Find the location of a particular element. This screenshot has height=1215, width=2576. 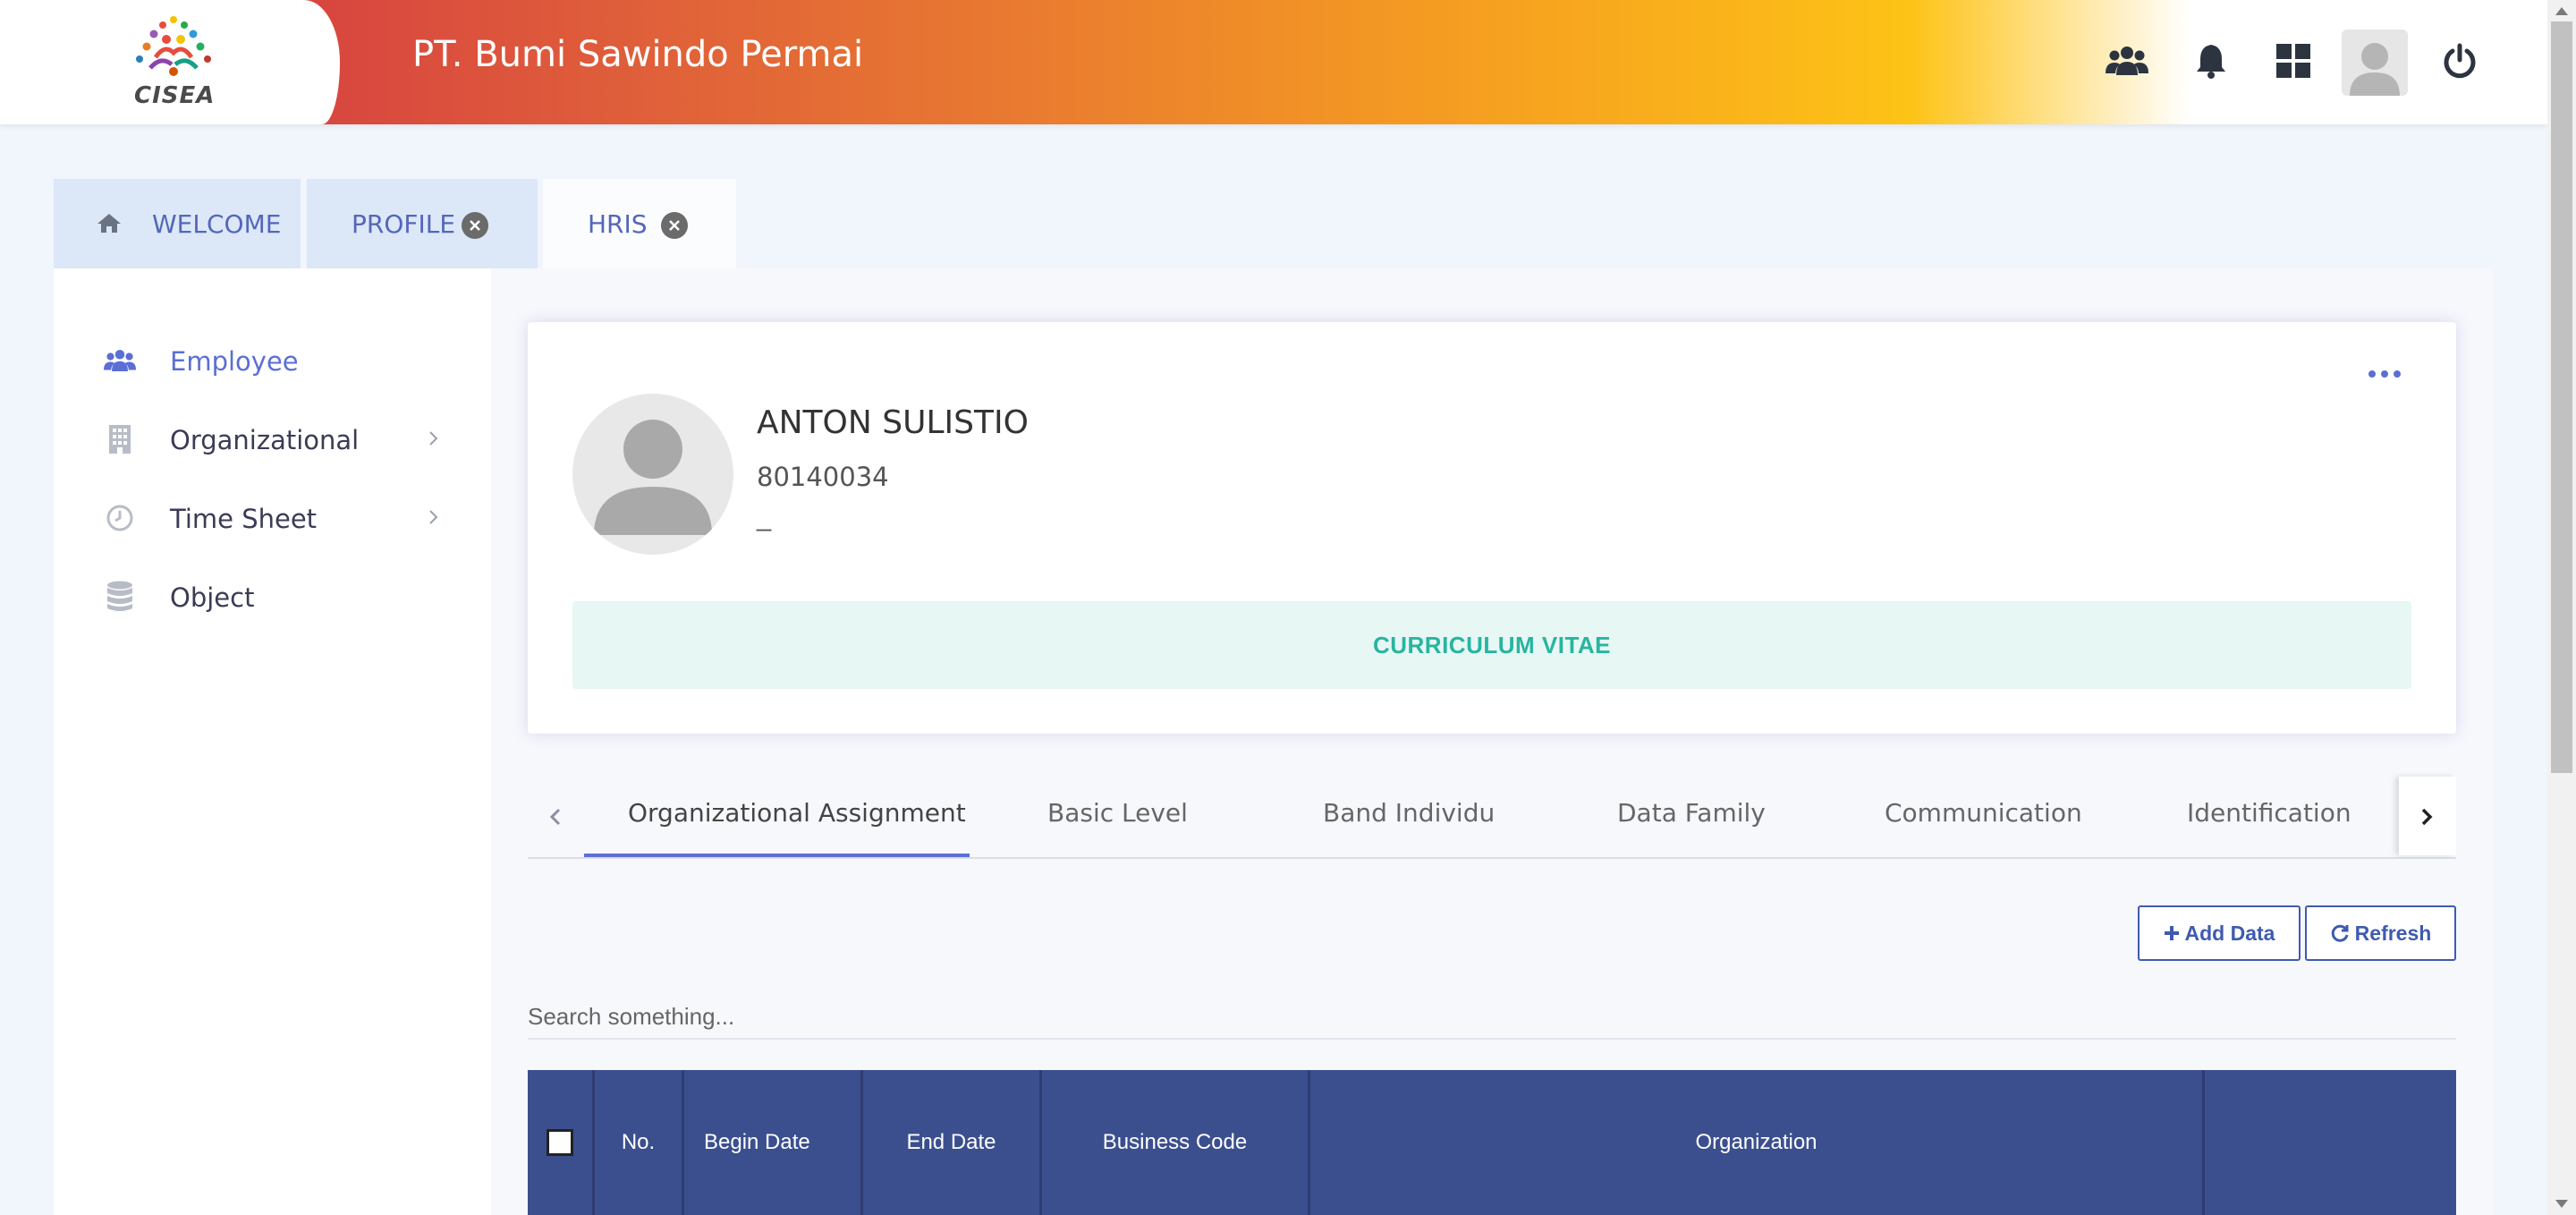

scroll-right-button is located at coordinates (2427, 816).